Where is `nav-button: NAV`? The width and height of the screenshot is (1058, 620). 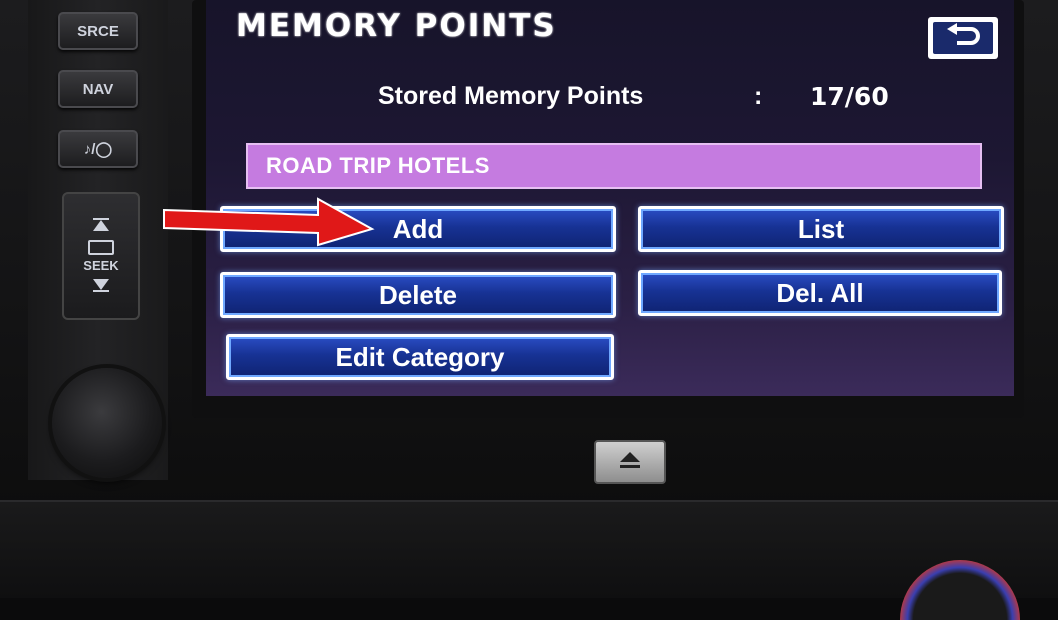 nav-button: NAV is located at coordinates (98, 89).